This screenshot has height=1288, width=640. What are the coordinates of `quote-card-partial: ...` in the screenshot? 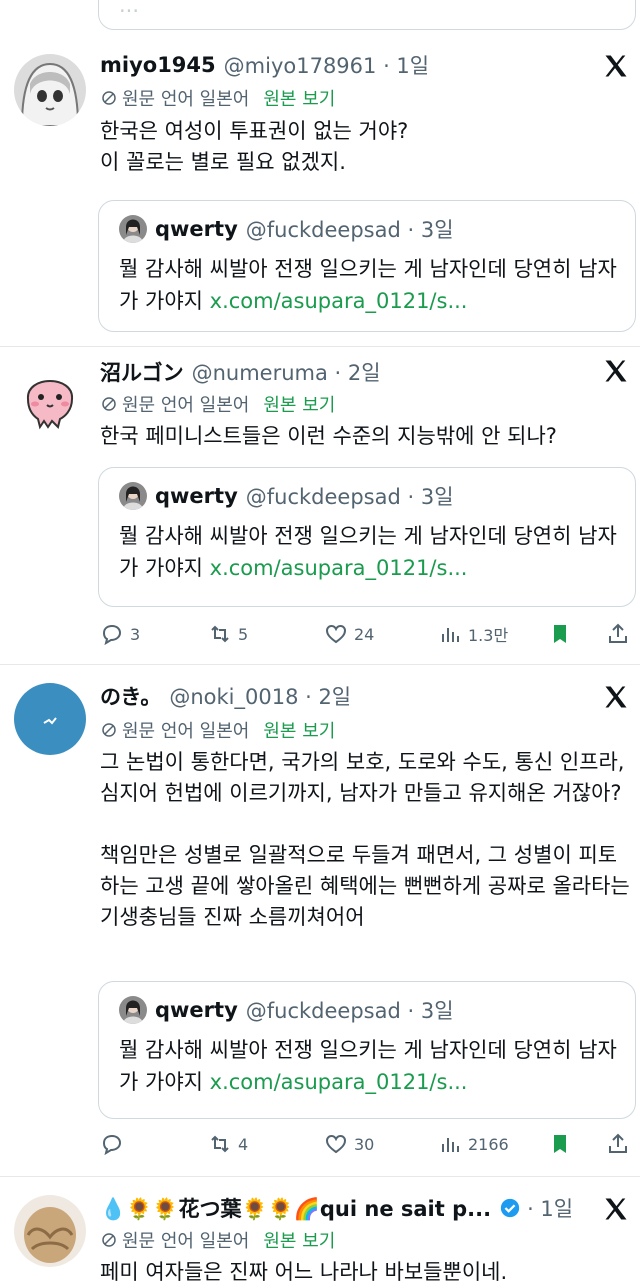 It's located at (367, 15).